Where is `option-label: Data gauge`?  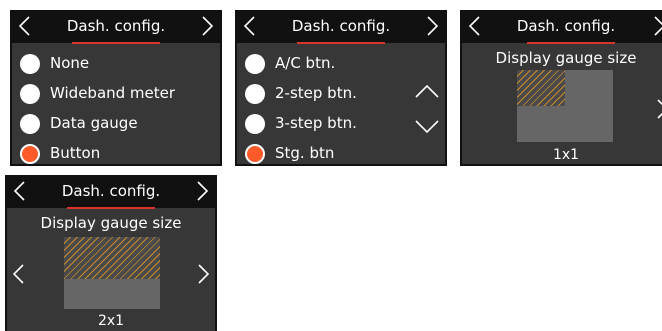
option-label: Data gauge is located at coordinates (94, 123).